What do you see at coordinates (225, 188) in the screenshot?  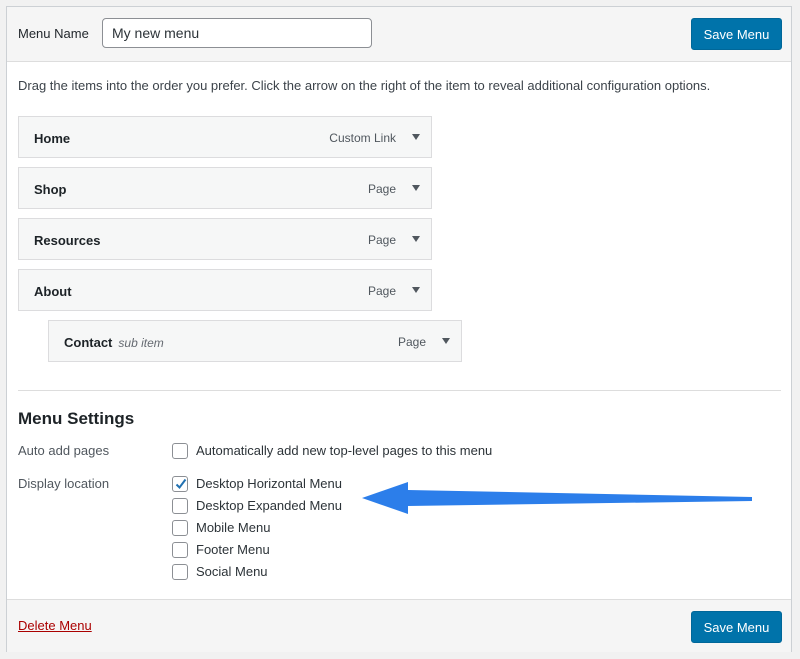 I see `menu-item-shop: Shop Page` at bounding box center [225, 188].